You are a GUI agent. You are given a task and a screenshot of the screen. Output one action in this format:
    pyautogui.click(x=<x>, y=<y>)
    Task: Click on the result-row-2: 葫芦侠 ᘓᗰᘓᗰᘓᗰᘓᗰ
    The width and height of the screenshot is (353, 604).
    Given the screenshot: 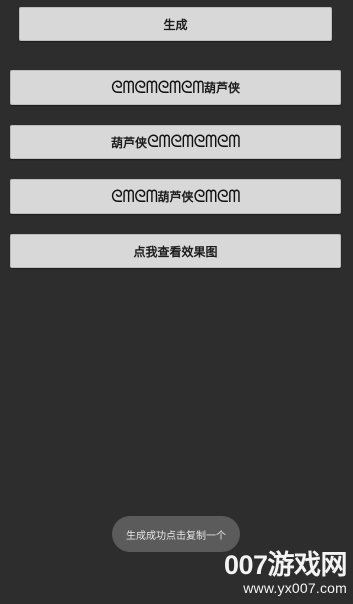 What is the action you would take?
    pyautogui.click(x=175, y=142)
    